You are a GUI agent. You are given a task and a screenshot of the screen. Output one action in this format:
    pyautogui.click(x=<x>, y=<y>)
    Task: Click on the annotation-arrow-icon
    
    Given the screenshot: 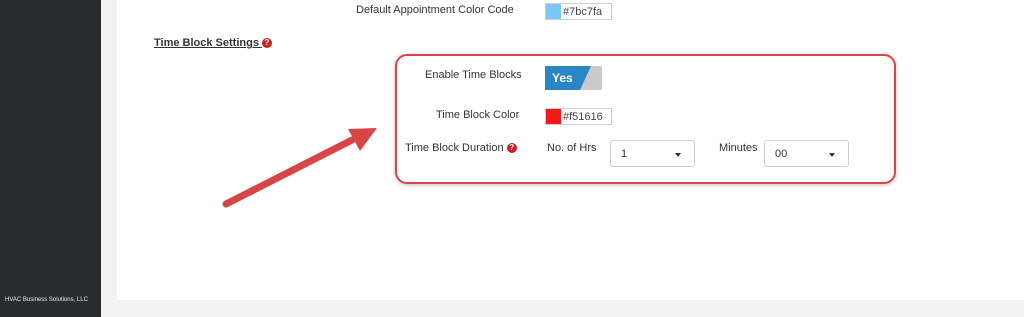 What is the action you would take?
    pyautogui.click(x=299, y=168)
    